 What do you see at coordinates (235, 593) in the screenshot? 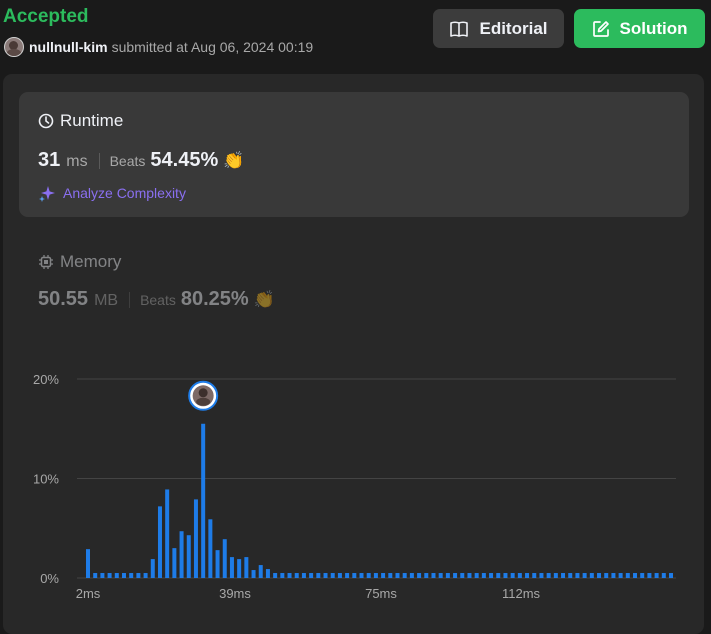
I see `x-tick-label: 39ms` at bounding box center [235, 593].